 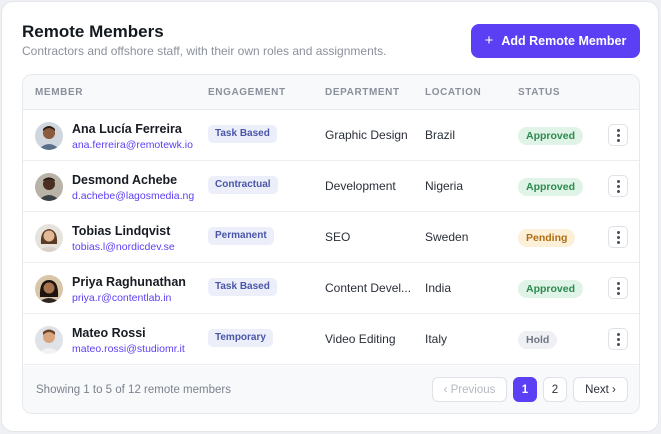 What do you see at coordinates (447, 237) in the screenshot?
I see `location: Sweden` at bounding box center [447, 237].